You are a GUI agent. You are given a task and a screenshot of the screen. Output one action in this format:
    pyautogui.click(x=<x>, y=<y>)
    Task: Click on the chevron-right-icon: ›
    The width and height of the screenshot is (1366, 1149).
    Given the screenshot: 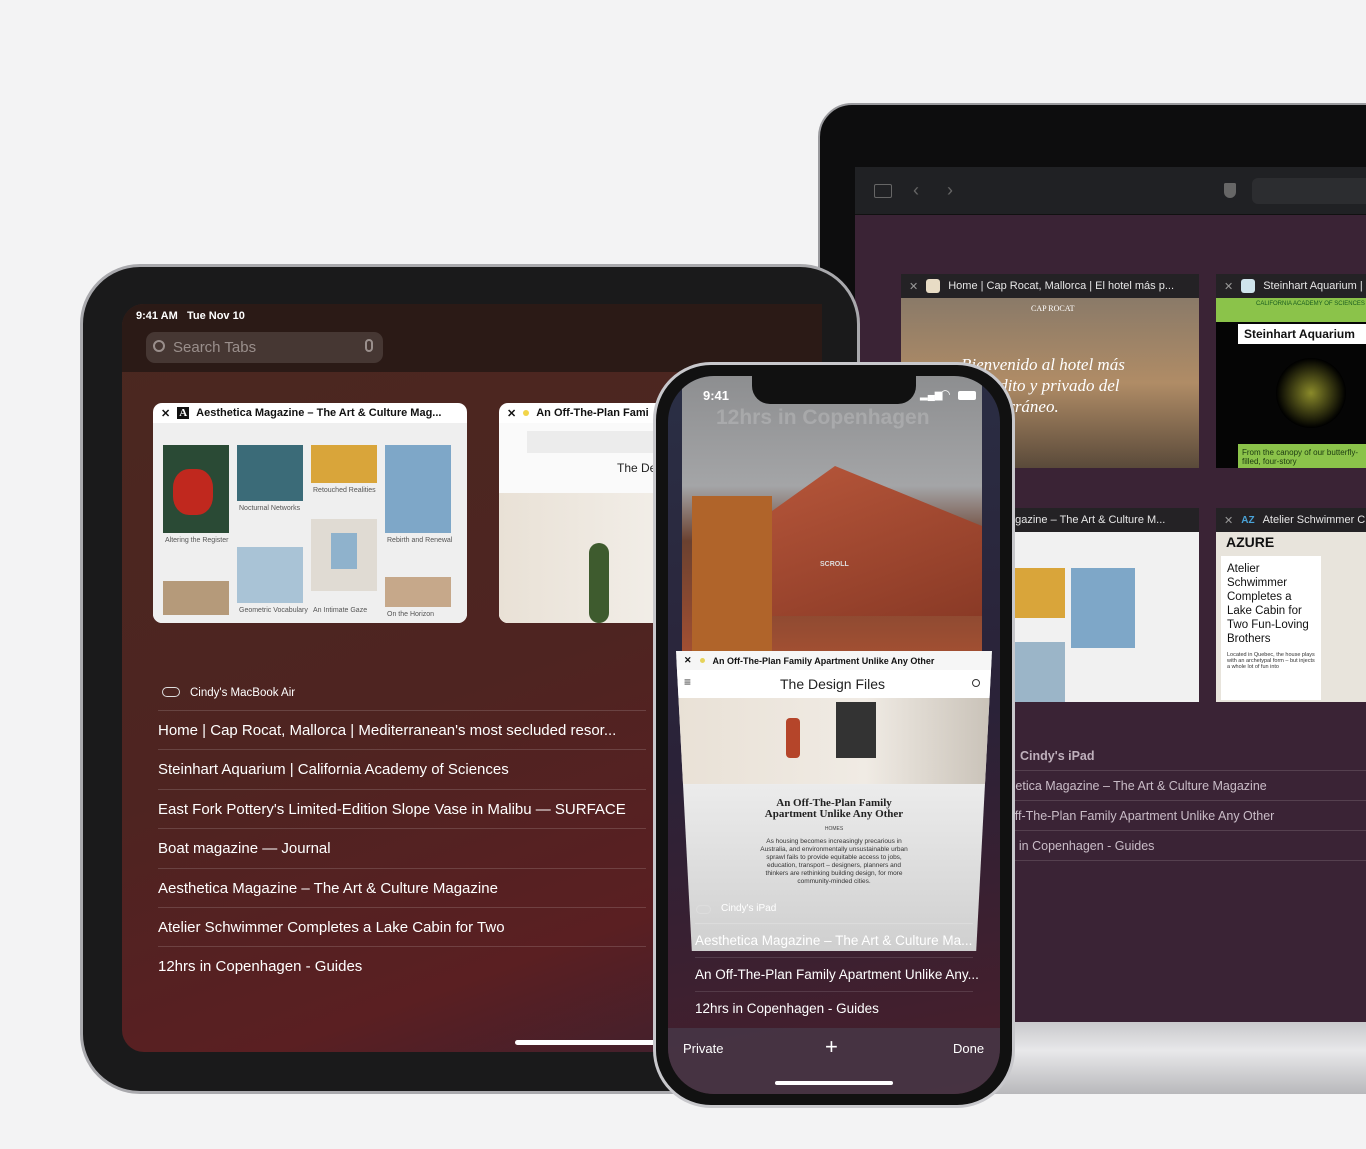 What is the action you would take?
    pyautogui.click(x=950, y=190)
    